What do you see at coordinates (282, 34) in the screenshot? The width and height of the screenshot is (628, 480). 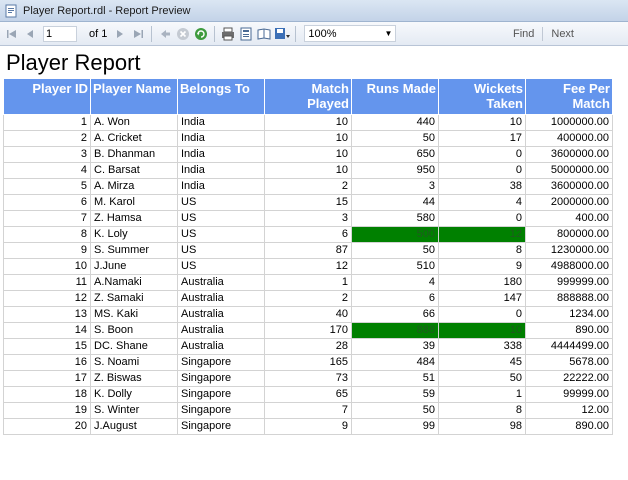 I see `export-icon` at bounding box center [282, 34].